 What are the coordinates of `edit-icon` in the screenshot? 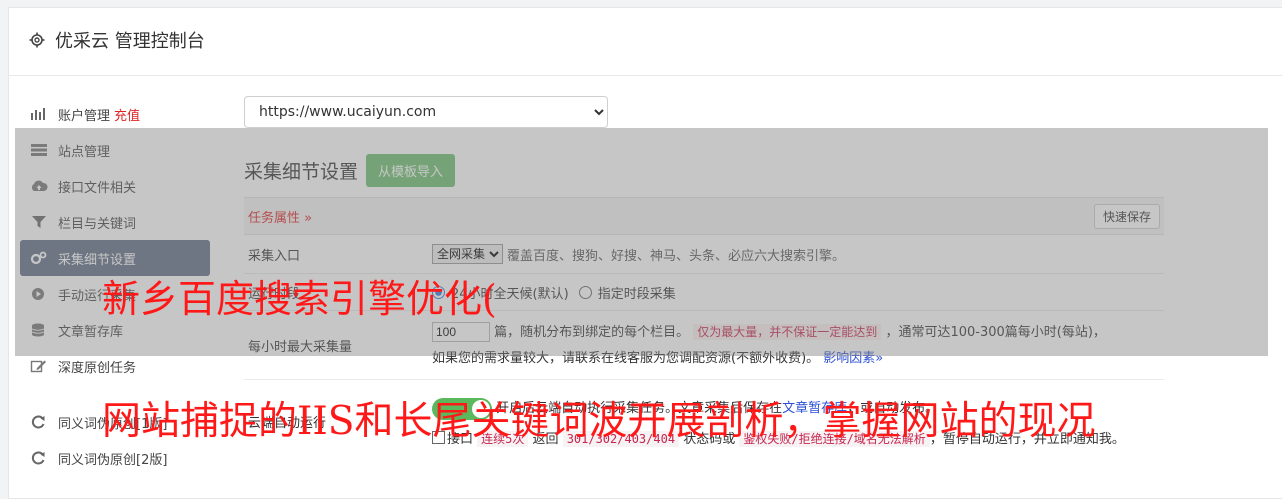 It's located at (38, 366).